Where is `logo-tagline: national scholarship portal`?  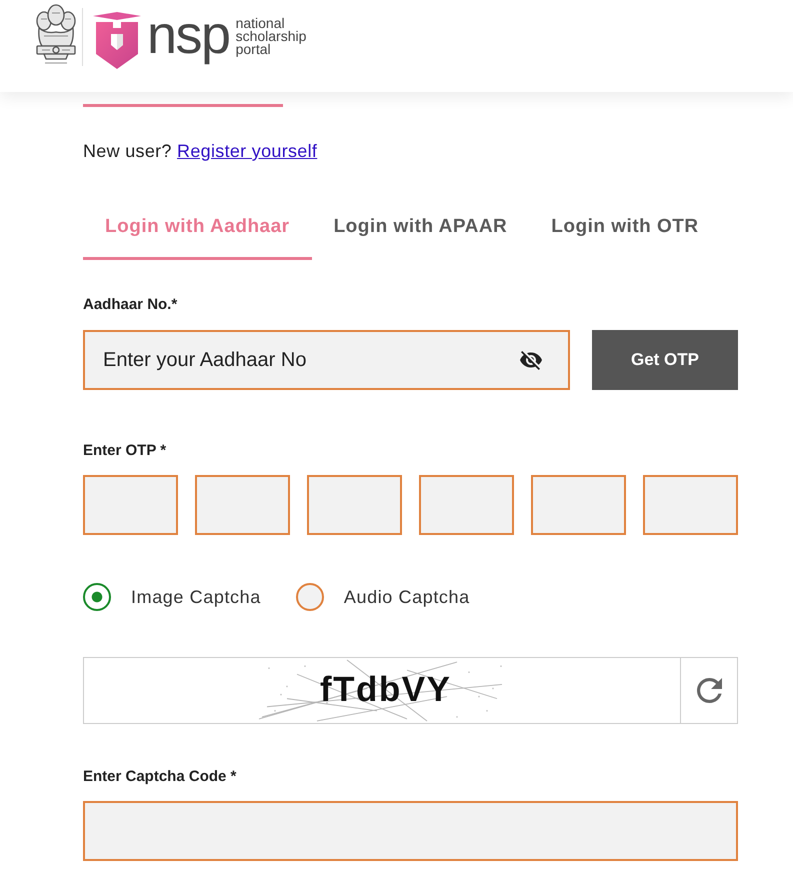
logo-tagline: national scholarship portal is located at coordinates (271, 36).